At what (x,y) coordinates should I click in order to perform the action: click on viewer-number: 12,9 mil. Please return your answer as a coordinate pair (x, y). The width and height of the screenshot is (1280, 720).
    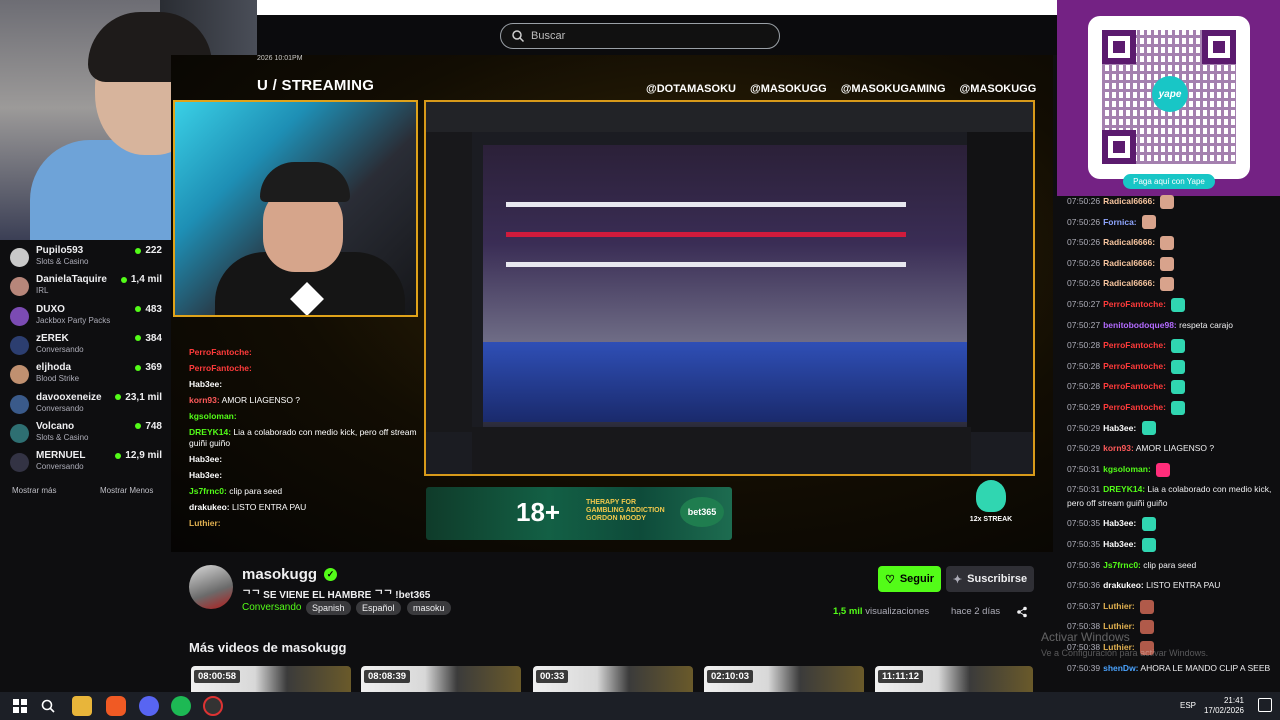
    Looking at the image, I should click on (143, 456).